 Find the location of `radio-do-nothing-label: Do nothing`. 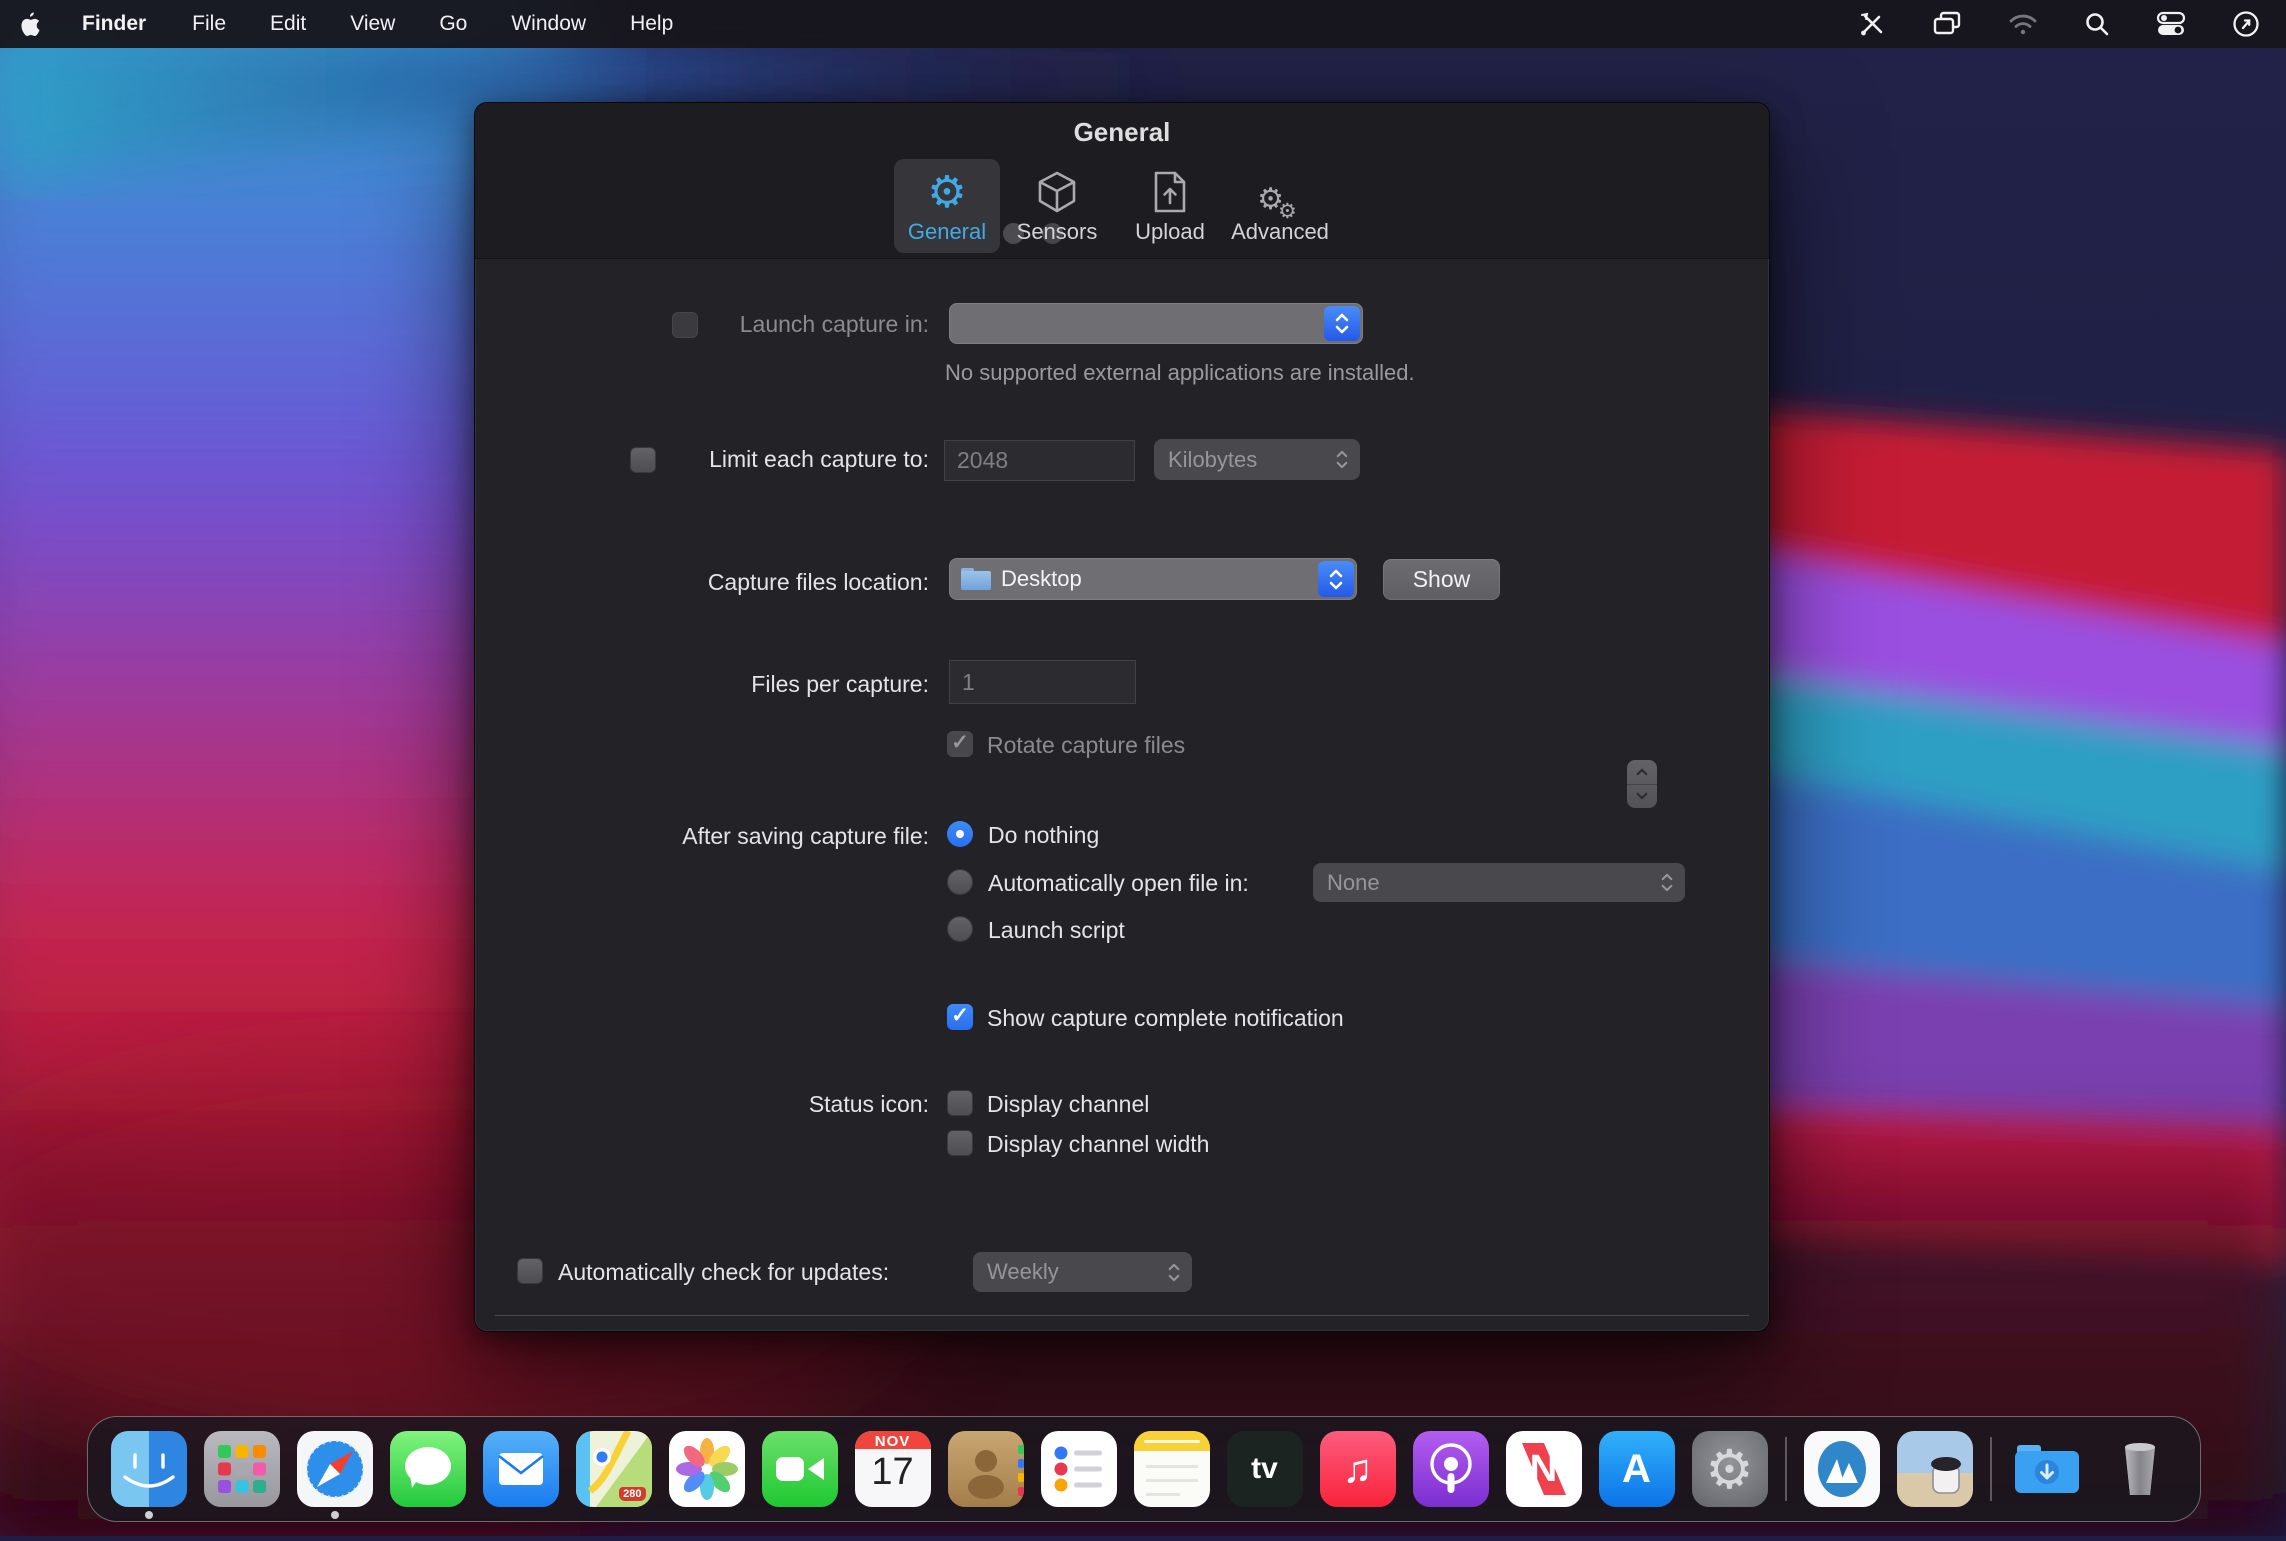

radio-do-nothing-label: Do nothing is located at coordinates (1044, 835).